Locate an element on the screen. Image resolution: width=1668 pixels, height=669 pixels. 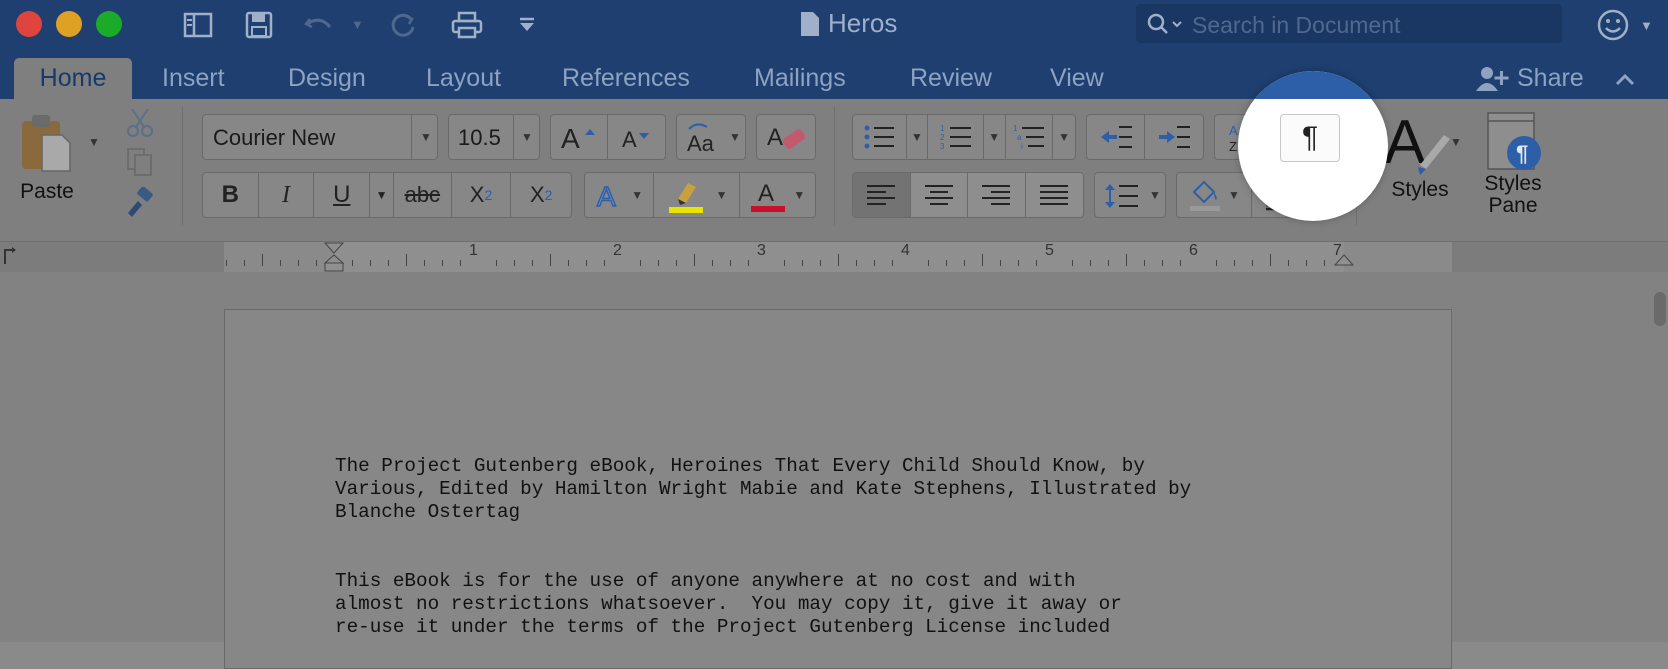
font-size-value: 10.5 is located at coordinates (479, 137).